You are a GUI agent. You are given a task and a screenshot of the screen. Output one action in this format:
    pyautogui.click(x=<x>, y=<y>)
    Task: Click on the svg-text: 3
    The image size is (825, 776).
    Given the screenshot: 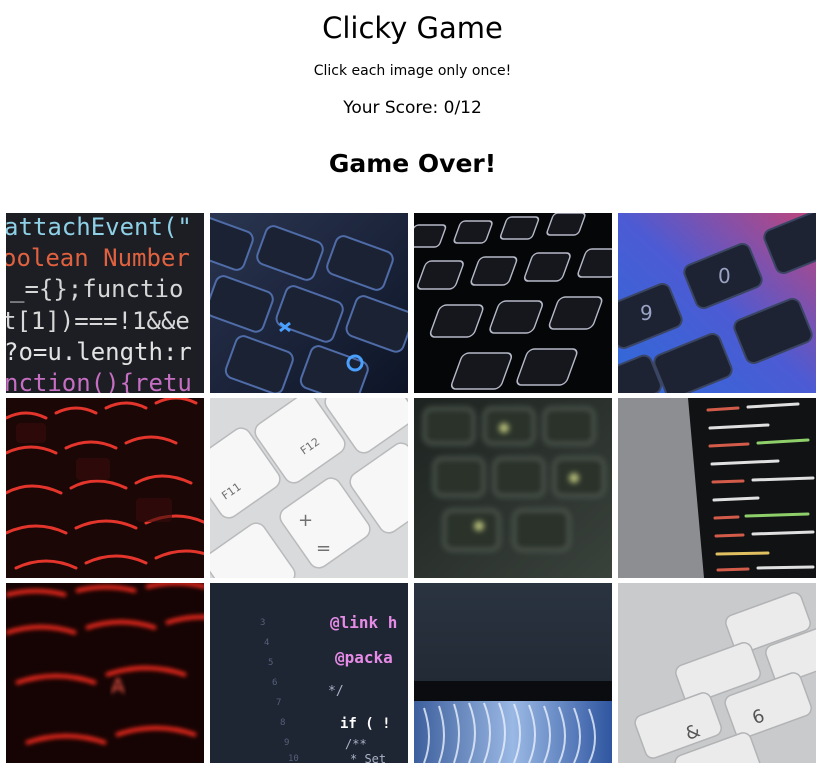 What is the action you would take?
    pyautogui.click(x=262, y=623)
    